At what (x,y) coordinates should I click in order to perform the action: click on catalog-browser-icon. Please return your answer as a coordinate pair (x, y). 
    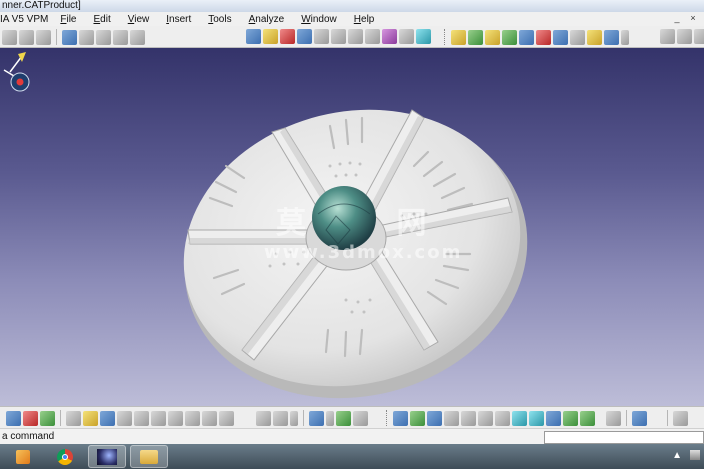
    Looking at the image, I should click on (639, 418).